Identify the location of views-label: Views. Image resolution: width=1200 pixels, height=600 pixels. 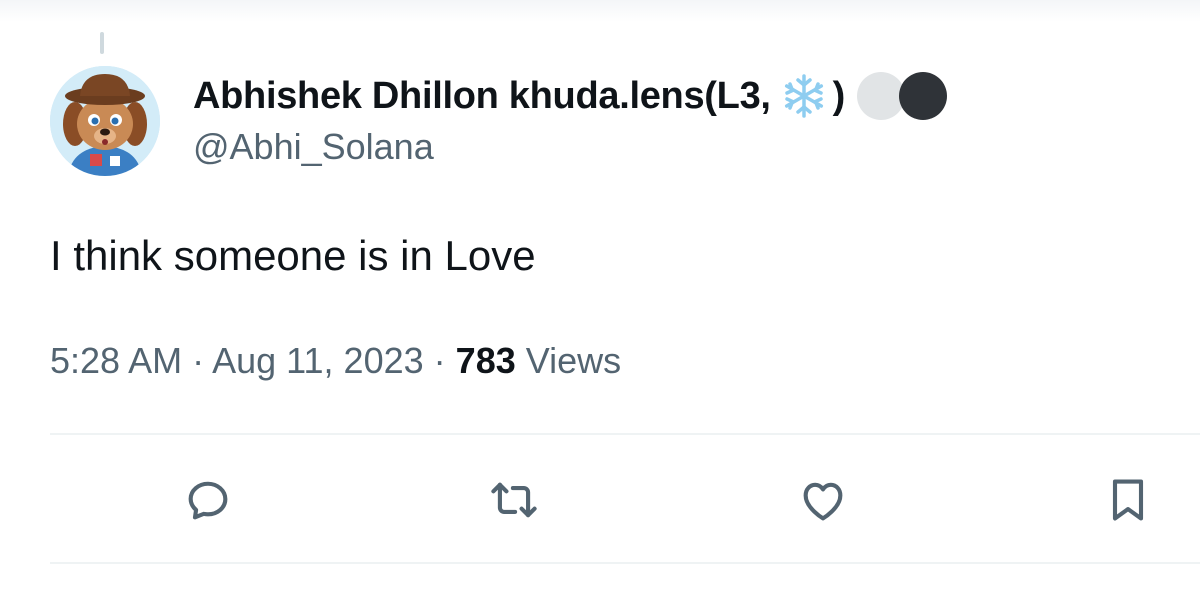
(573, 360).